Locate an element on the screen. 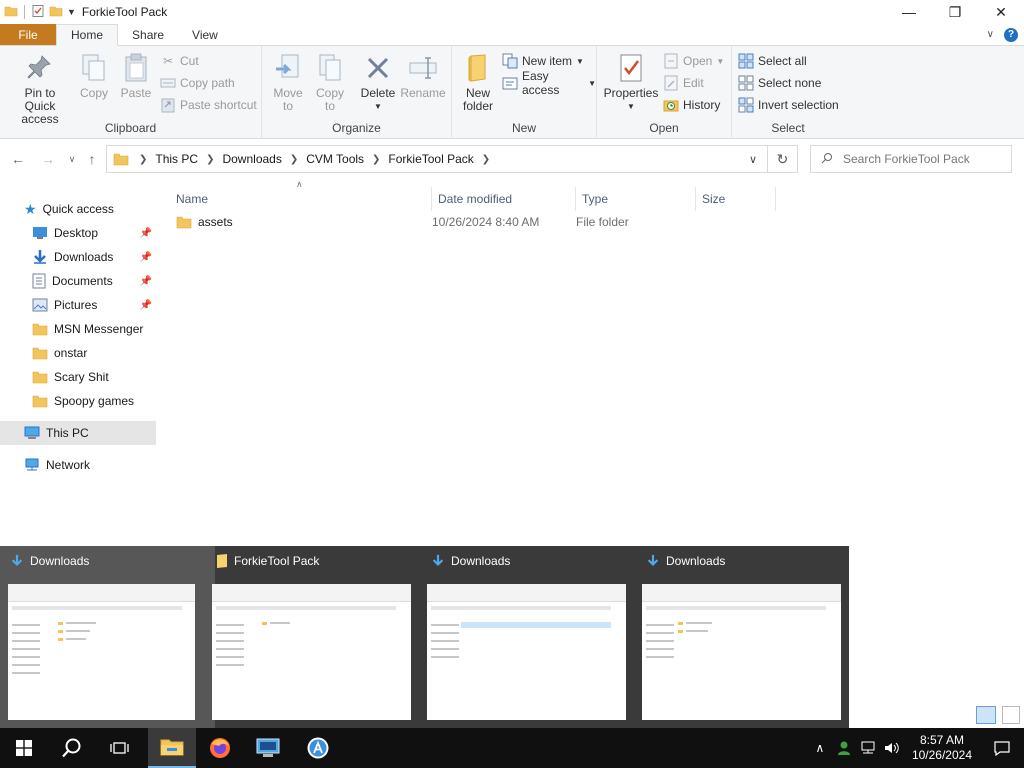  minimize-button: — is located at coordinates (909, 12).